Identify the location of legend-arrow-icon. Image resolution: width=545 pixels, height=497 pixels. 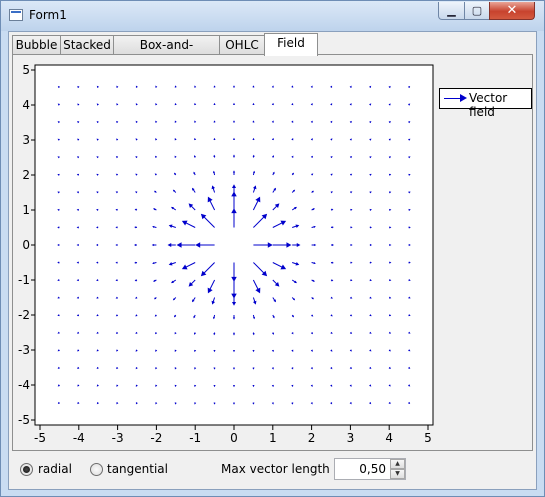
(463, 98).